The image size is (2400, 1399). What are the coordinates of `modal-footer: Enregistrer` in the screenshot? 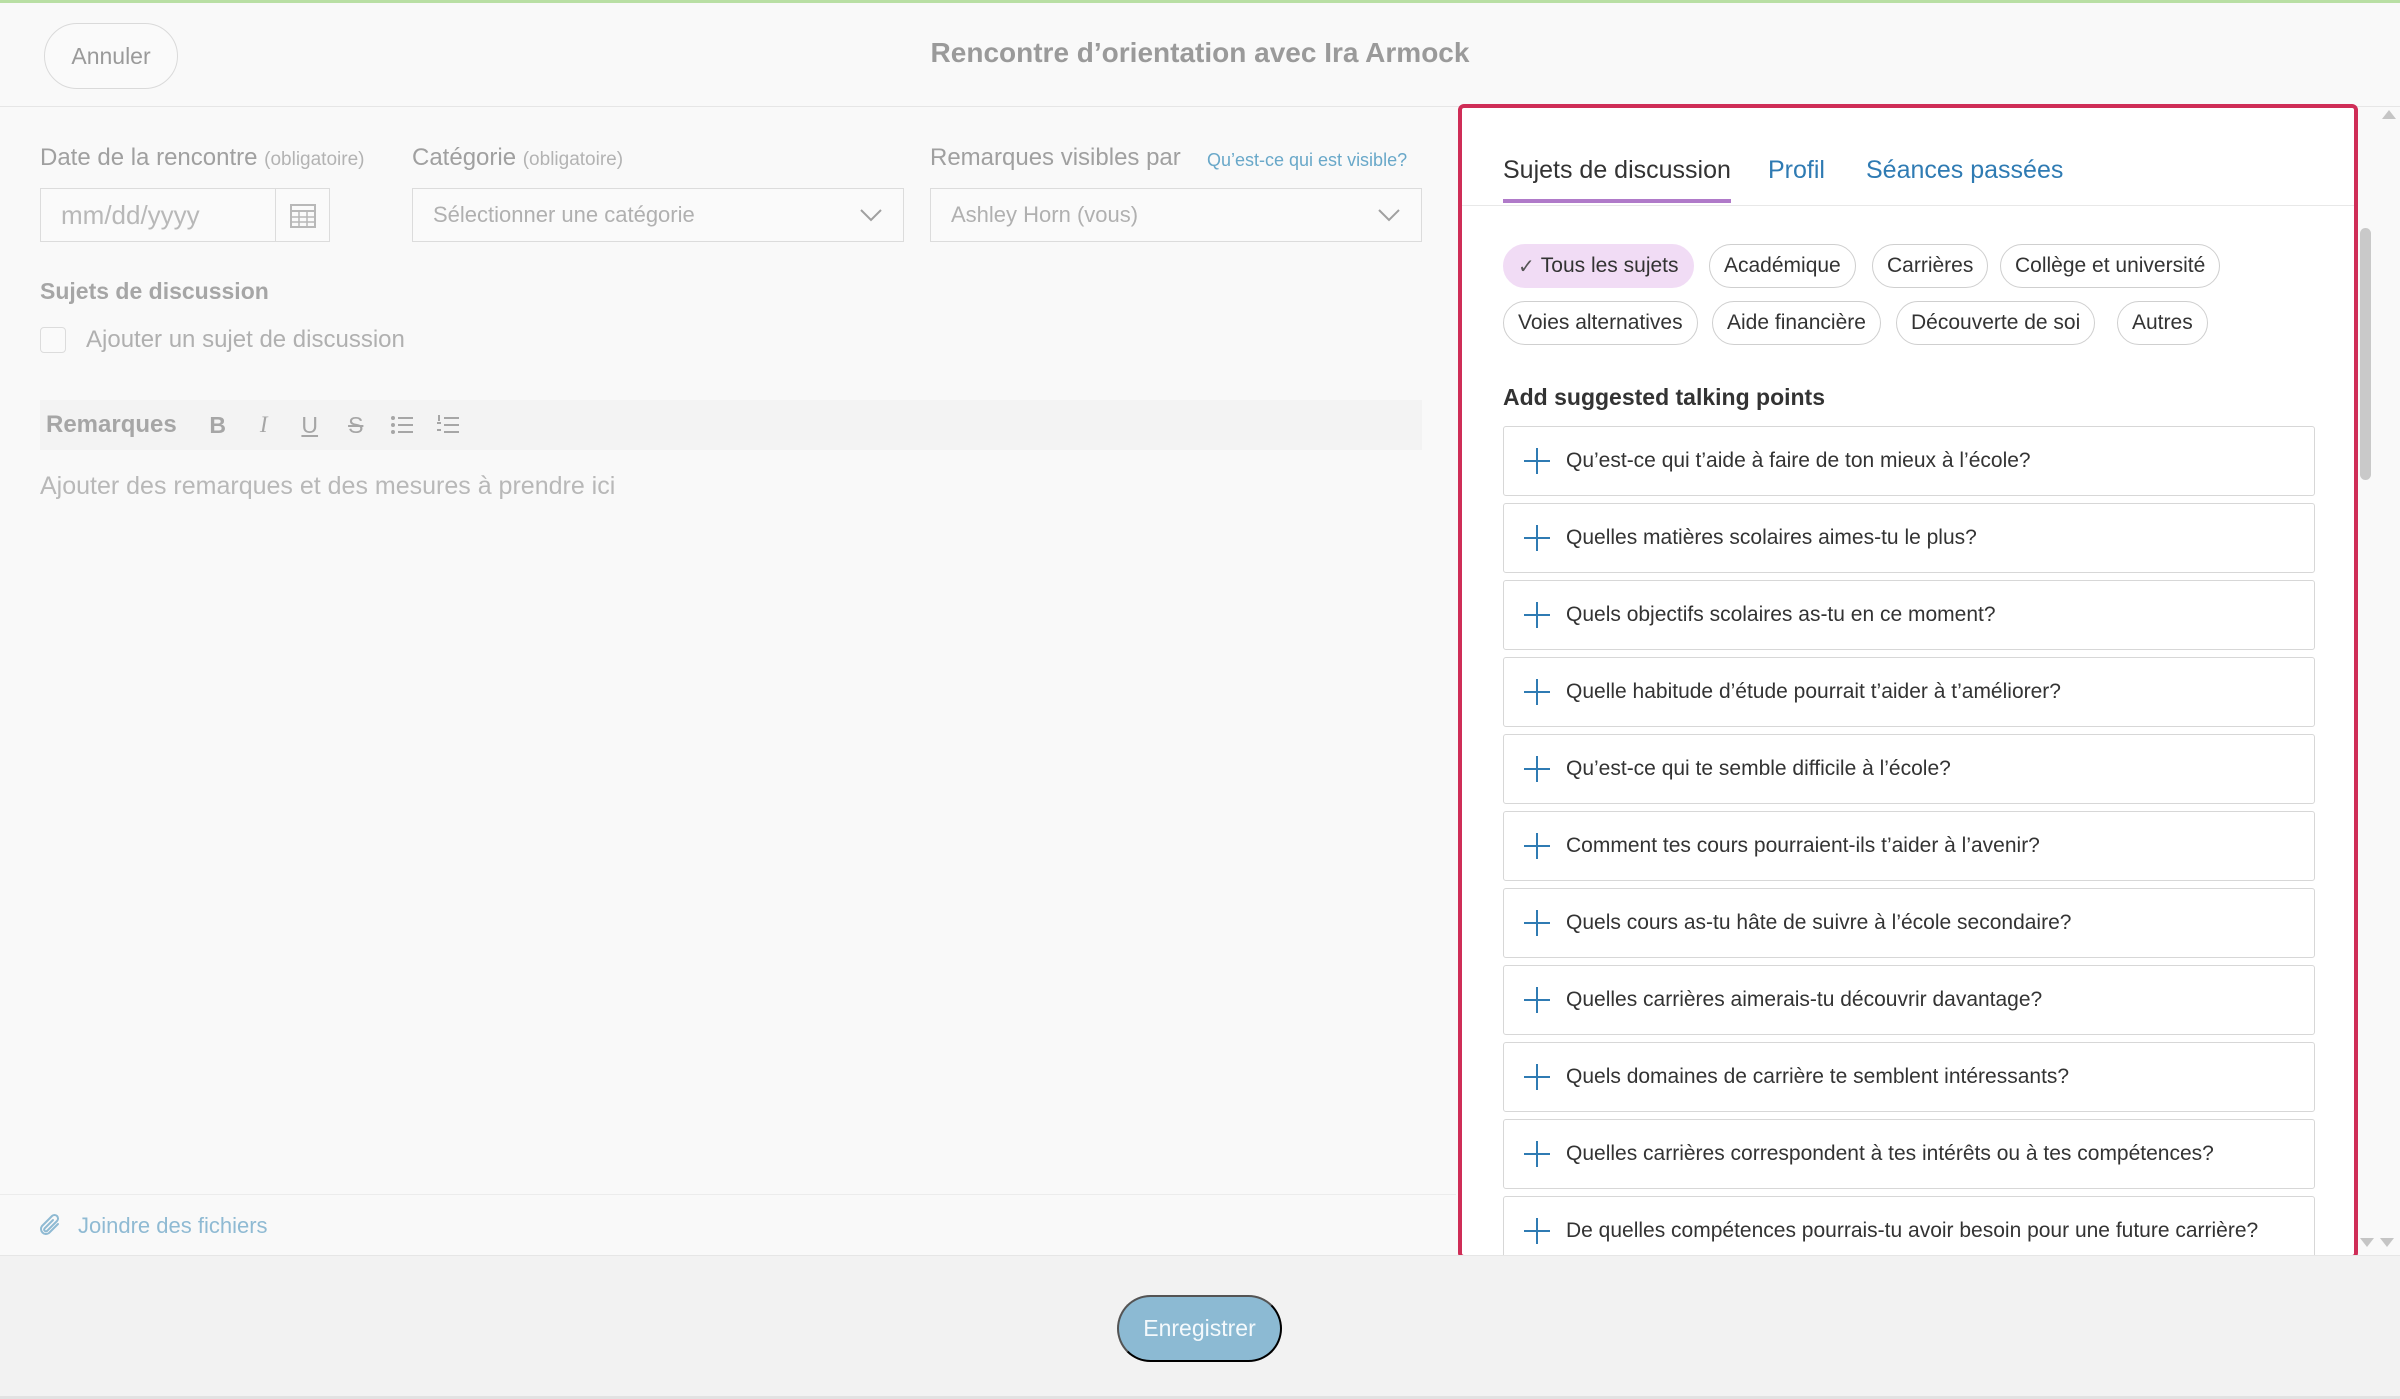 It's located at (1200, 1327).